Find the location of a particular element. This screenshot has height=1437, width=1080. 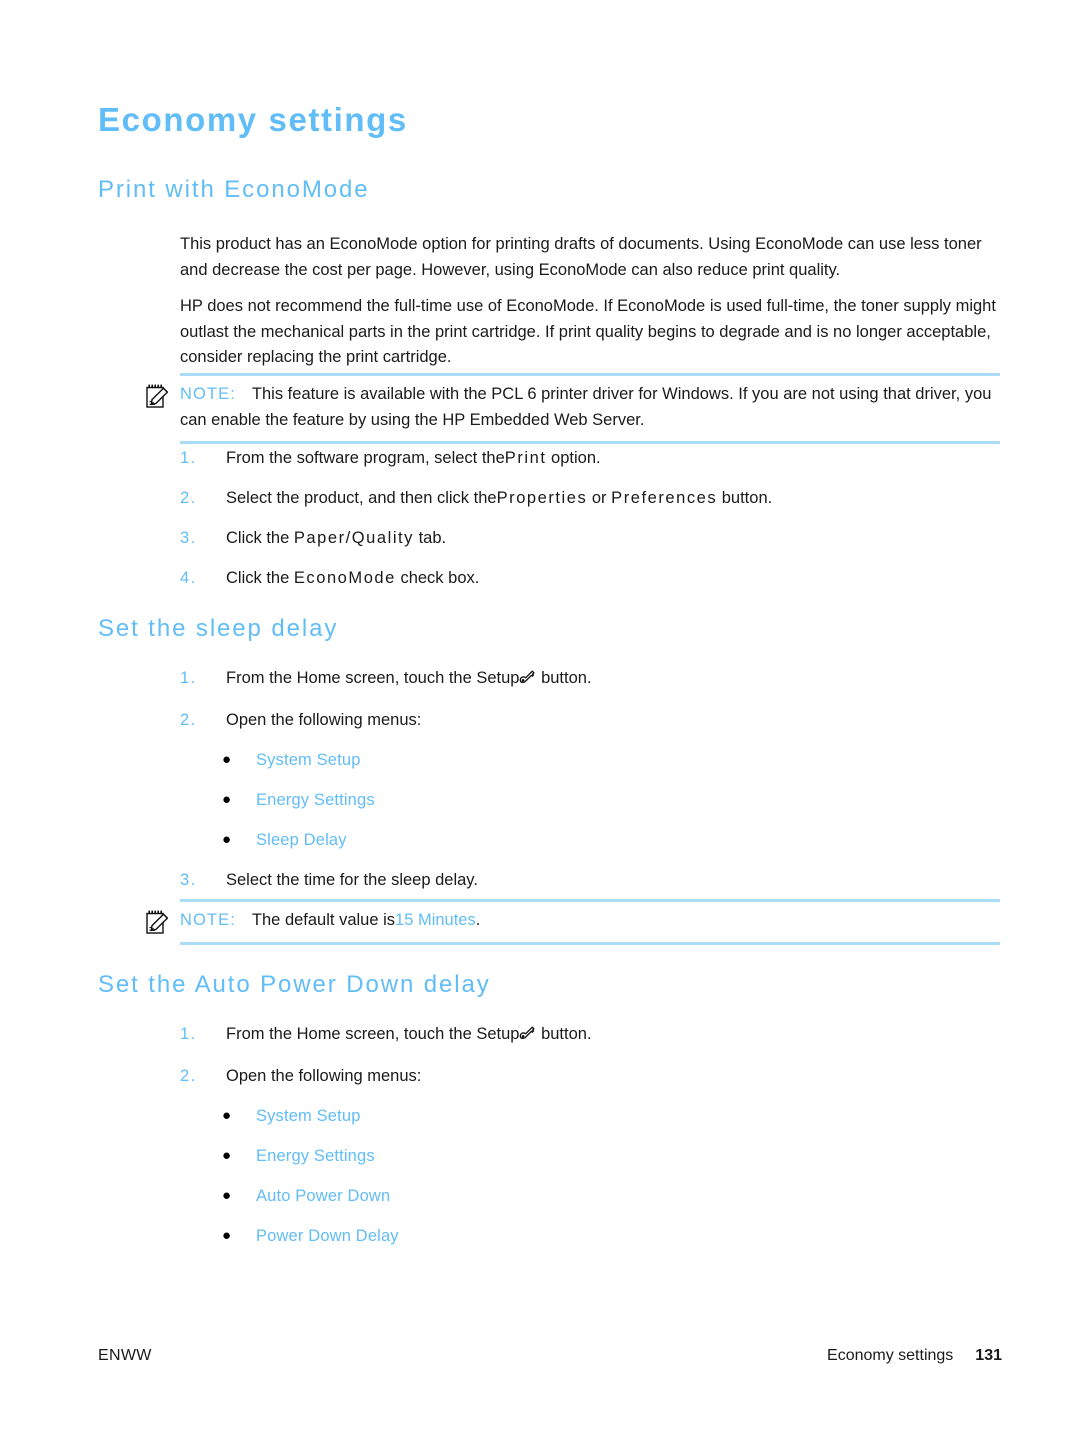

note-text: NOTE: The default value is15 Minutes. is located at coordinates (590, 921).